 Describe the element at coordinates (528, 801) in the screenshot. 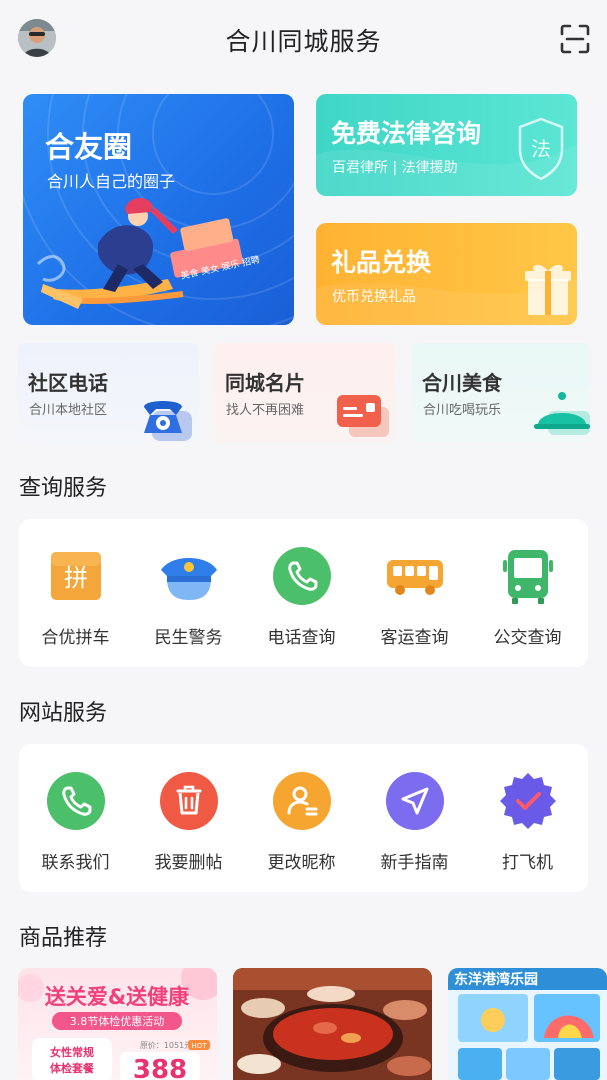

I see `badge-check-icon` at that location.